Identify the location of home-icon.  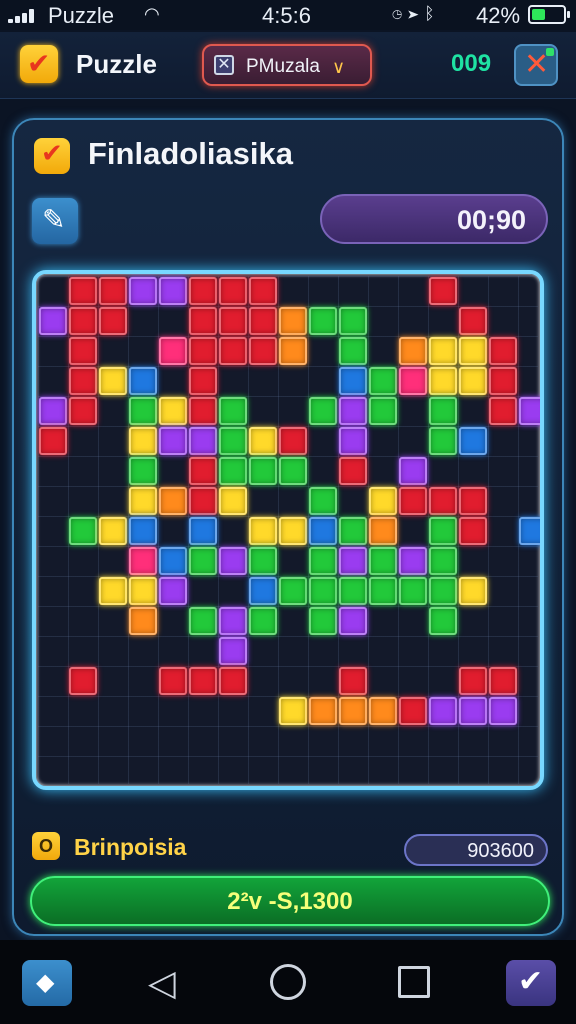
(288, 982).